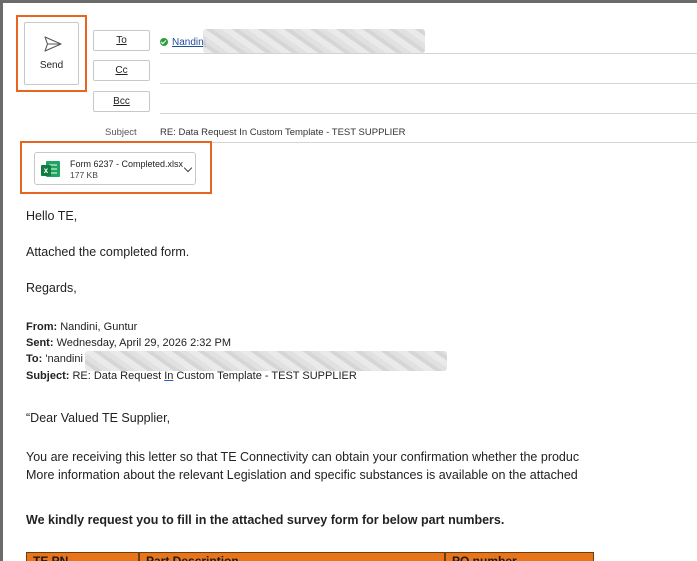 This screenshot has height=561, width=697. I want to click on to-recipient-name: Nandini, so click(189, 42).